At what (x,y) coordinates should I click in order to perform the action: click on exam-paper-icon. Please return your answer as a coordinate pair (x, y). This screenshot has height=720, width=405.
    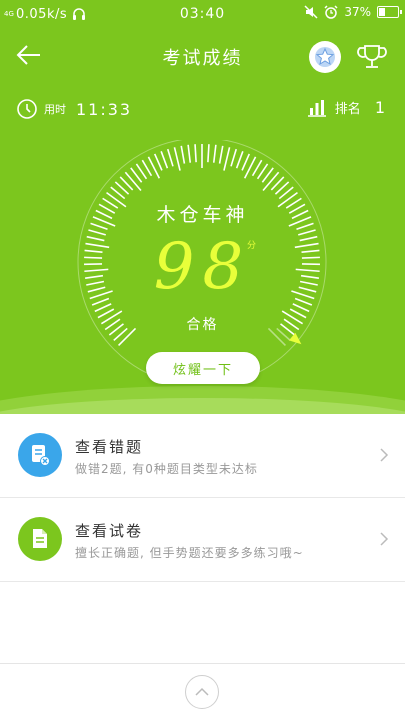
    Looking at the image, I should click on (40, 539).